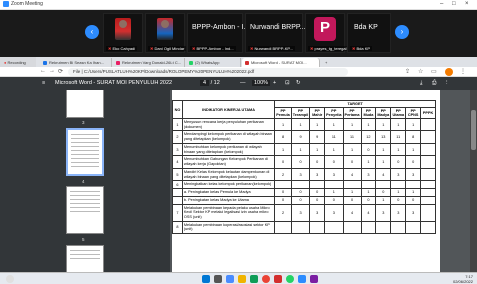  I want to click on office-icon, so click(278, 279).